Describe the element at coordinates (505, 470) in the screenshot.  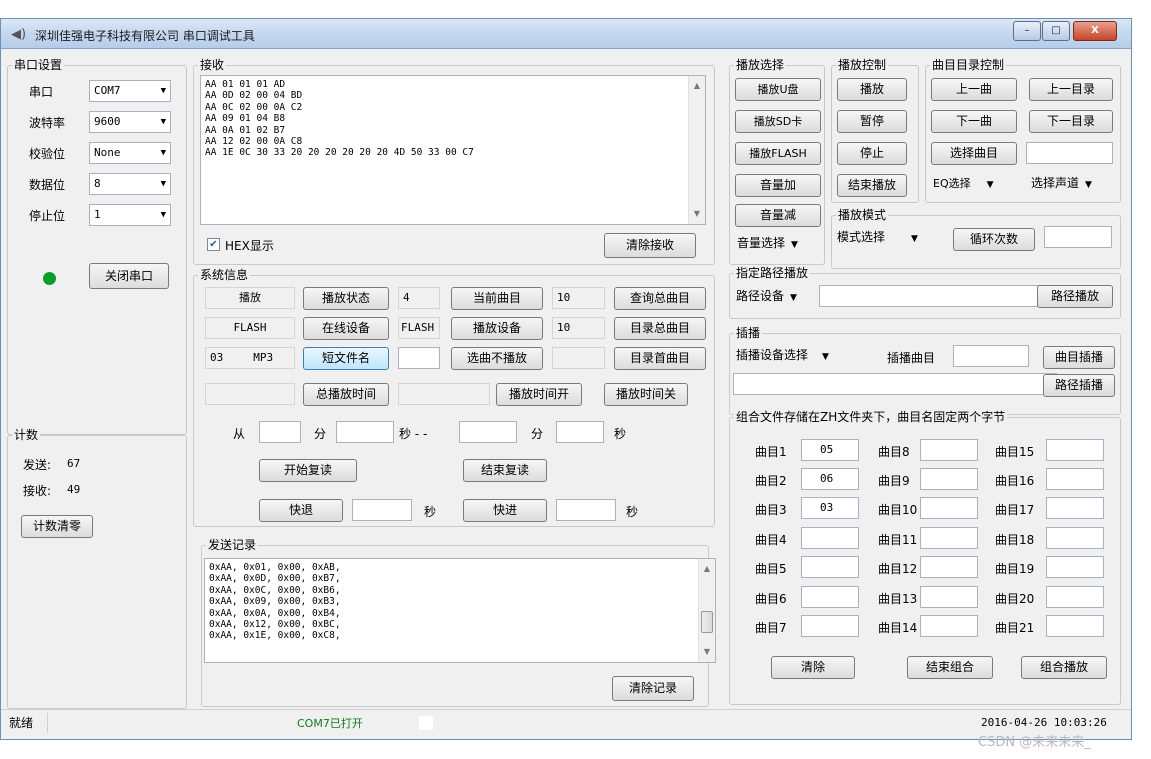
I see `end-repeat-button: 结束复读` at that location.